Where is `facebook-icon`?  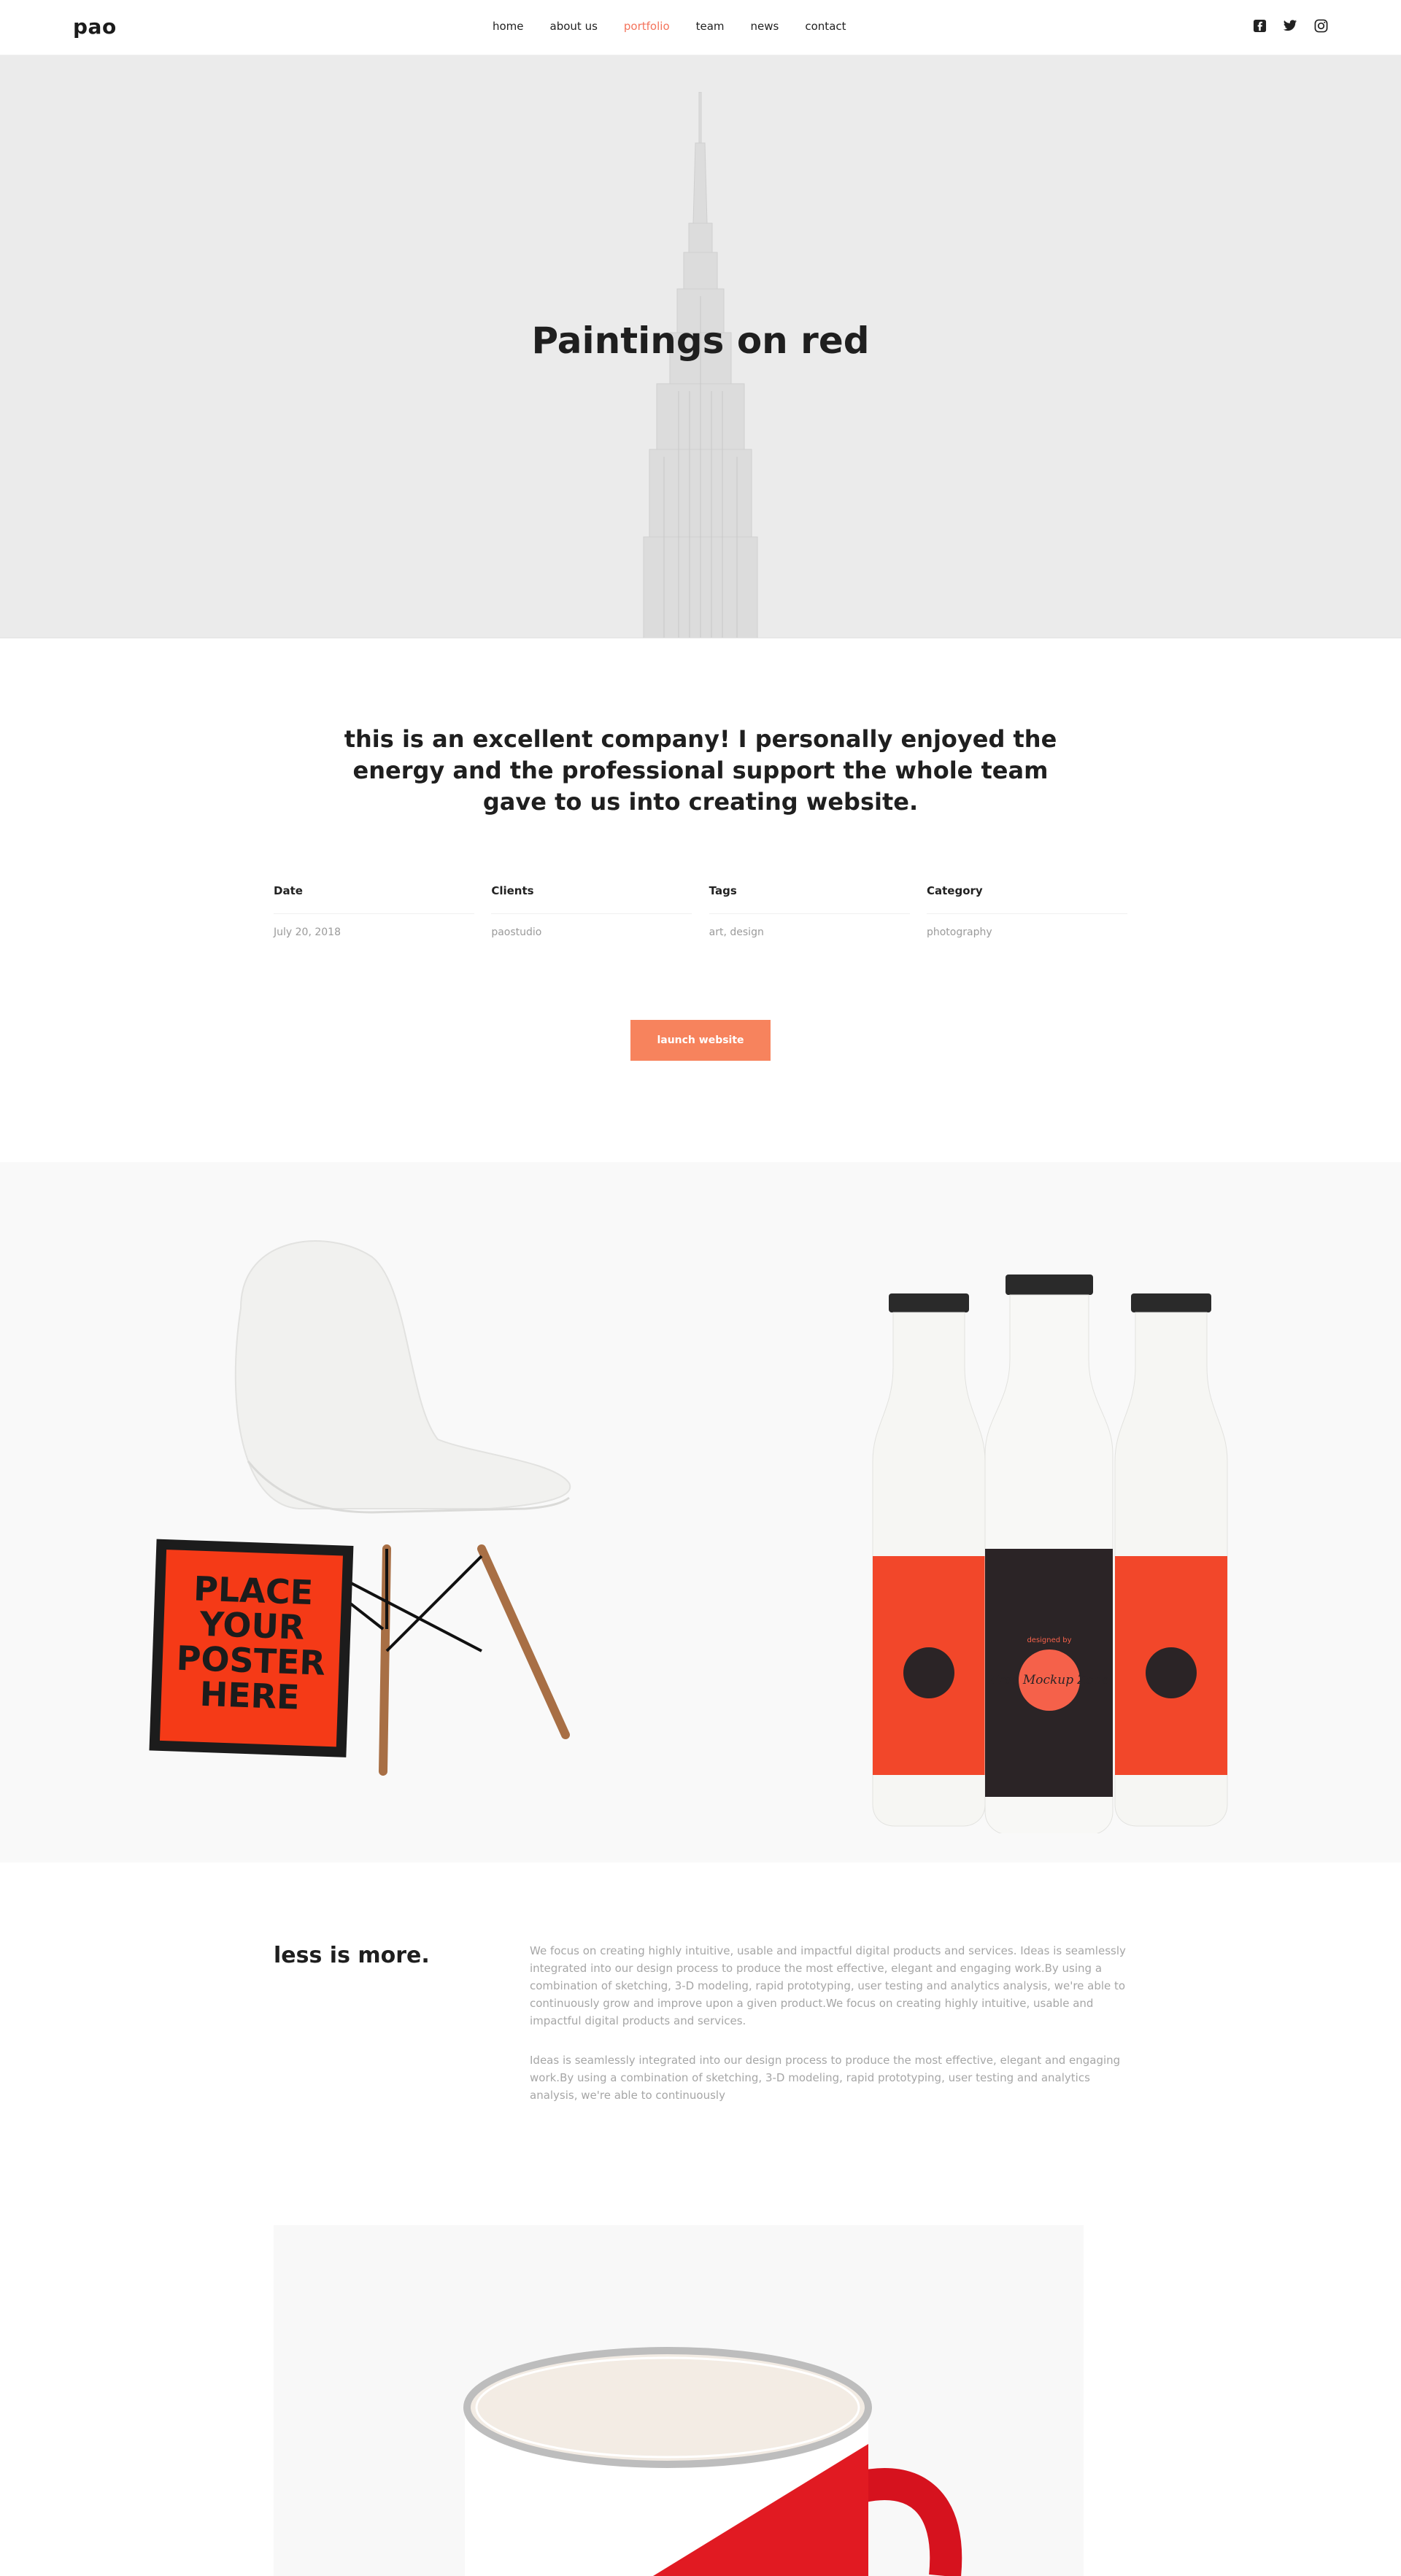 facebook-icon is located at coordinates (1259, 25).